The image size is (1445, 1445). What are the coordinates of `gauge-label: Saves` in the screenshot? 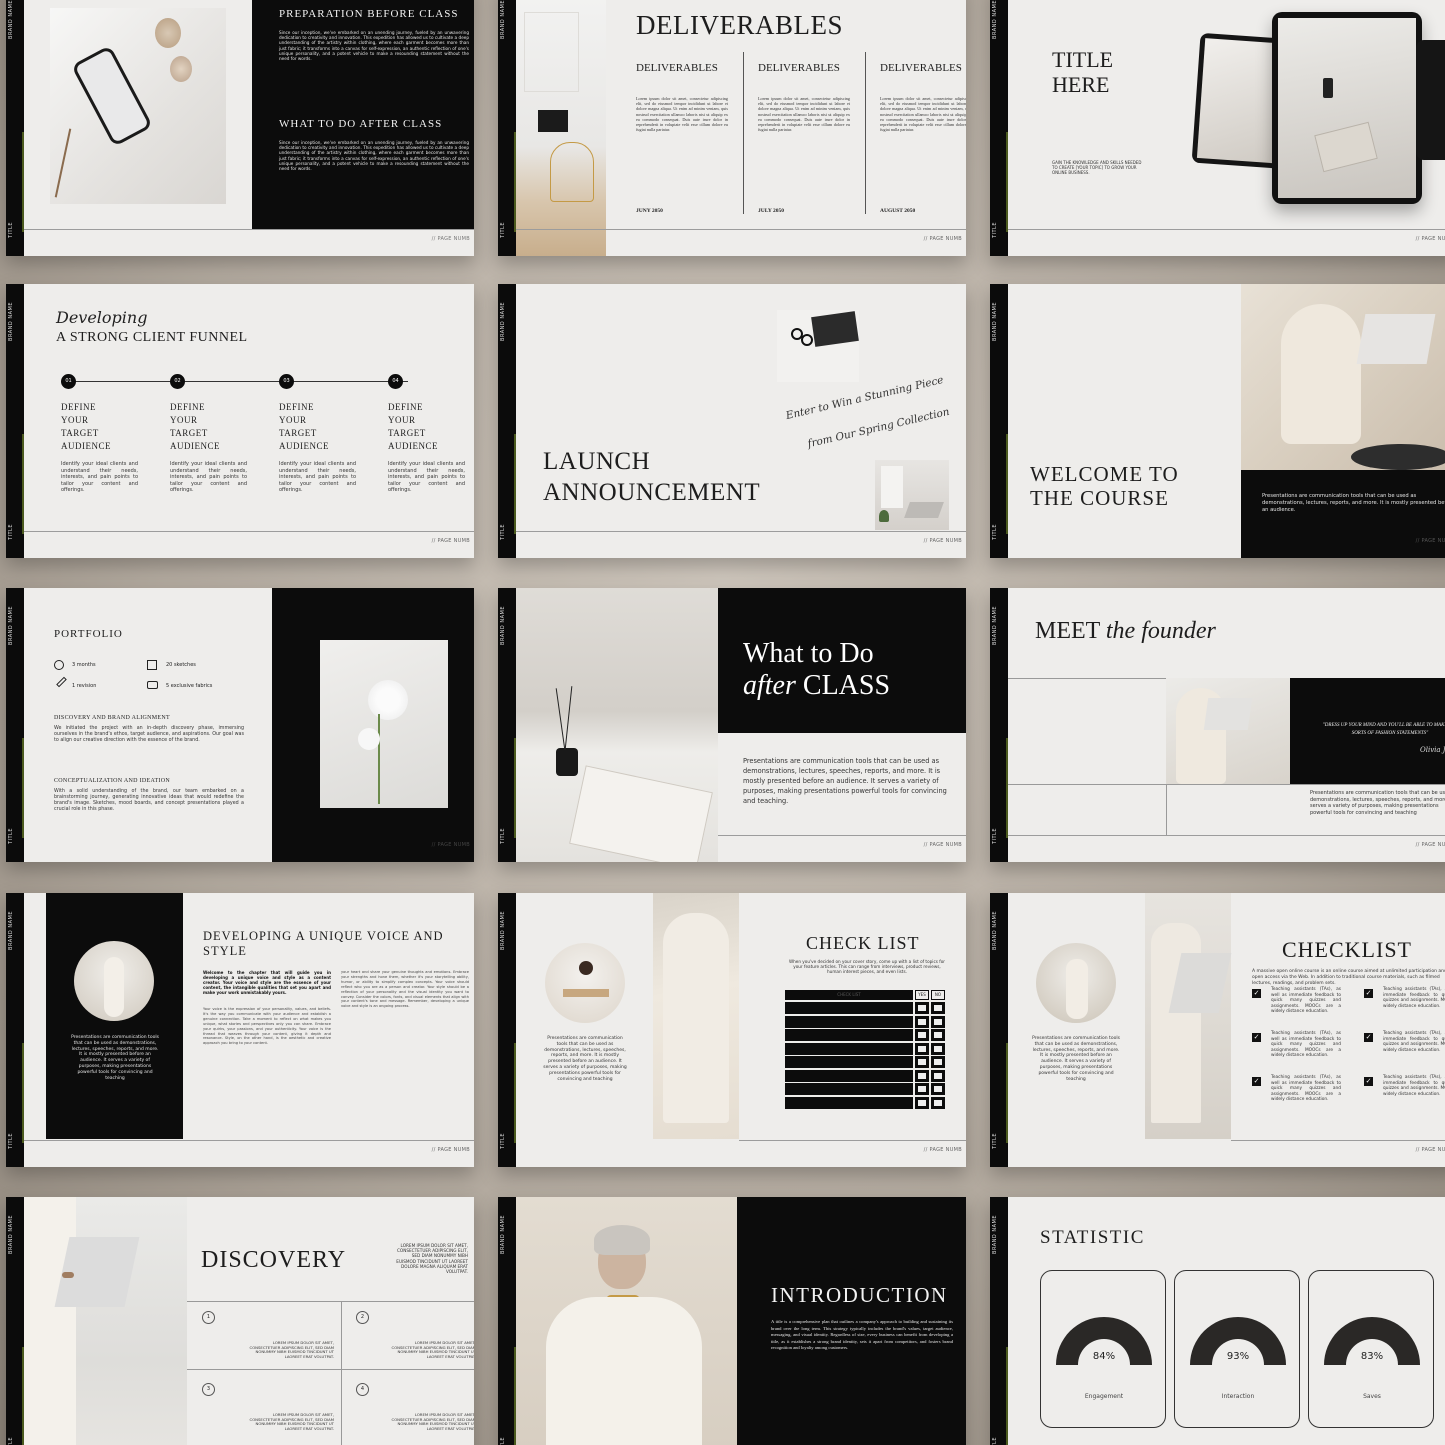 It's located at (1372, 1396).